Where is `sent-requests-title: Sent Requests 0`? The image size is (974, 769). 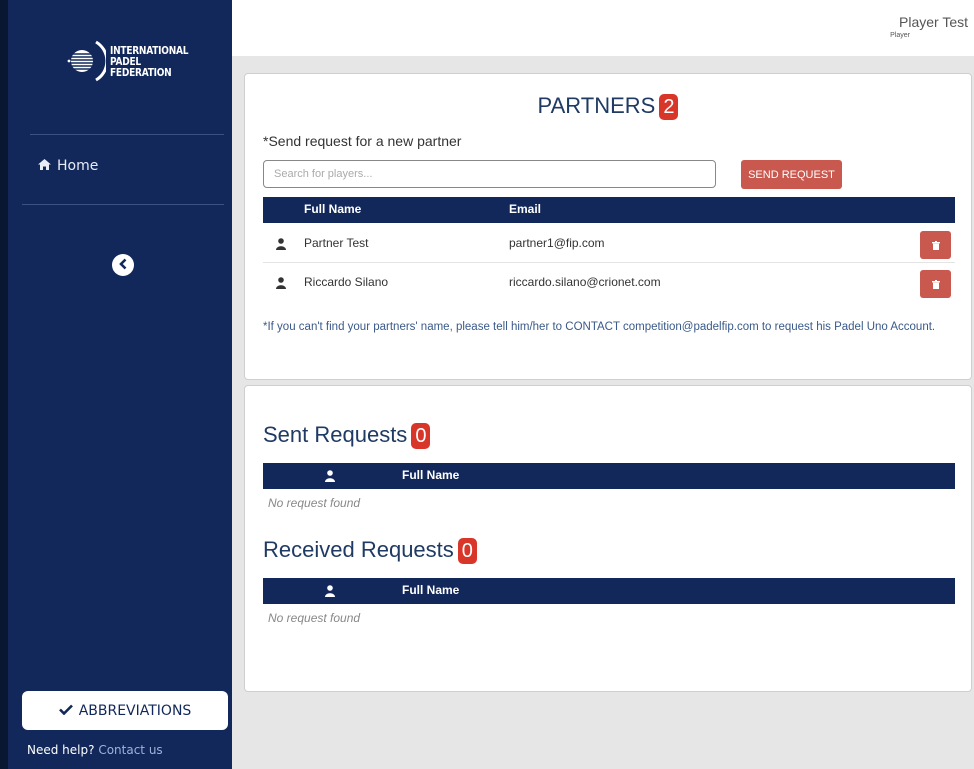 sent-requests-title: Sent Requests 0 is located at coordinates (347, 436).